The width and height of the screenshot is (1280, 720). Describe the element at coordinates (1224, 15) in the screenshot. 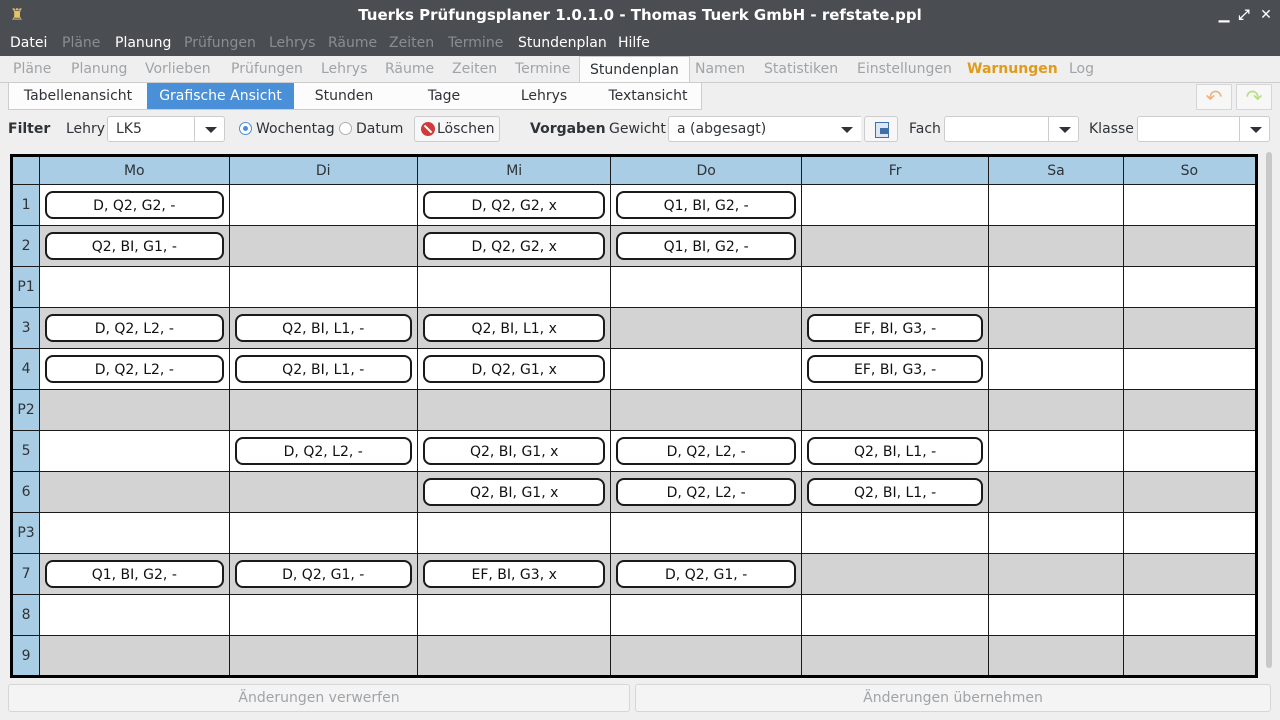

I see `minimize-icon: ▁` at that location.